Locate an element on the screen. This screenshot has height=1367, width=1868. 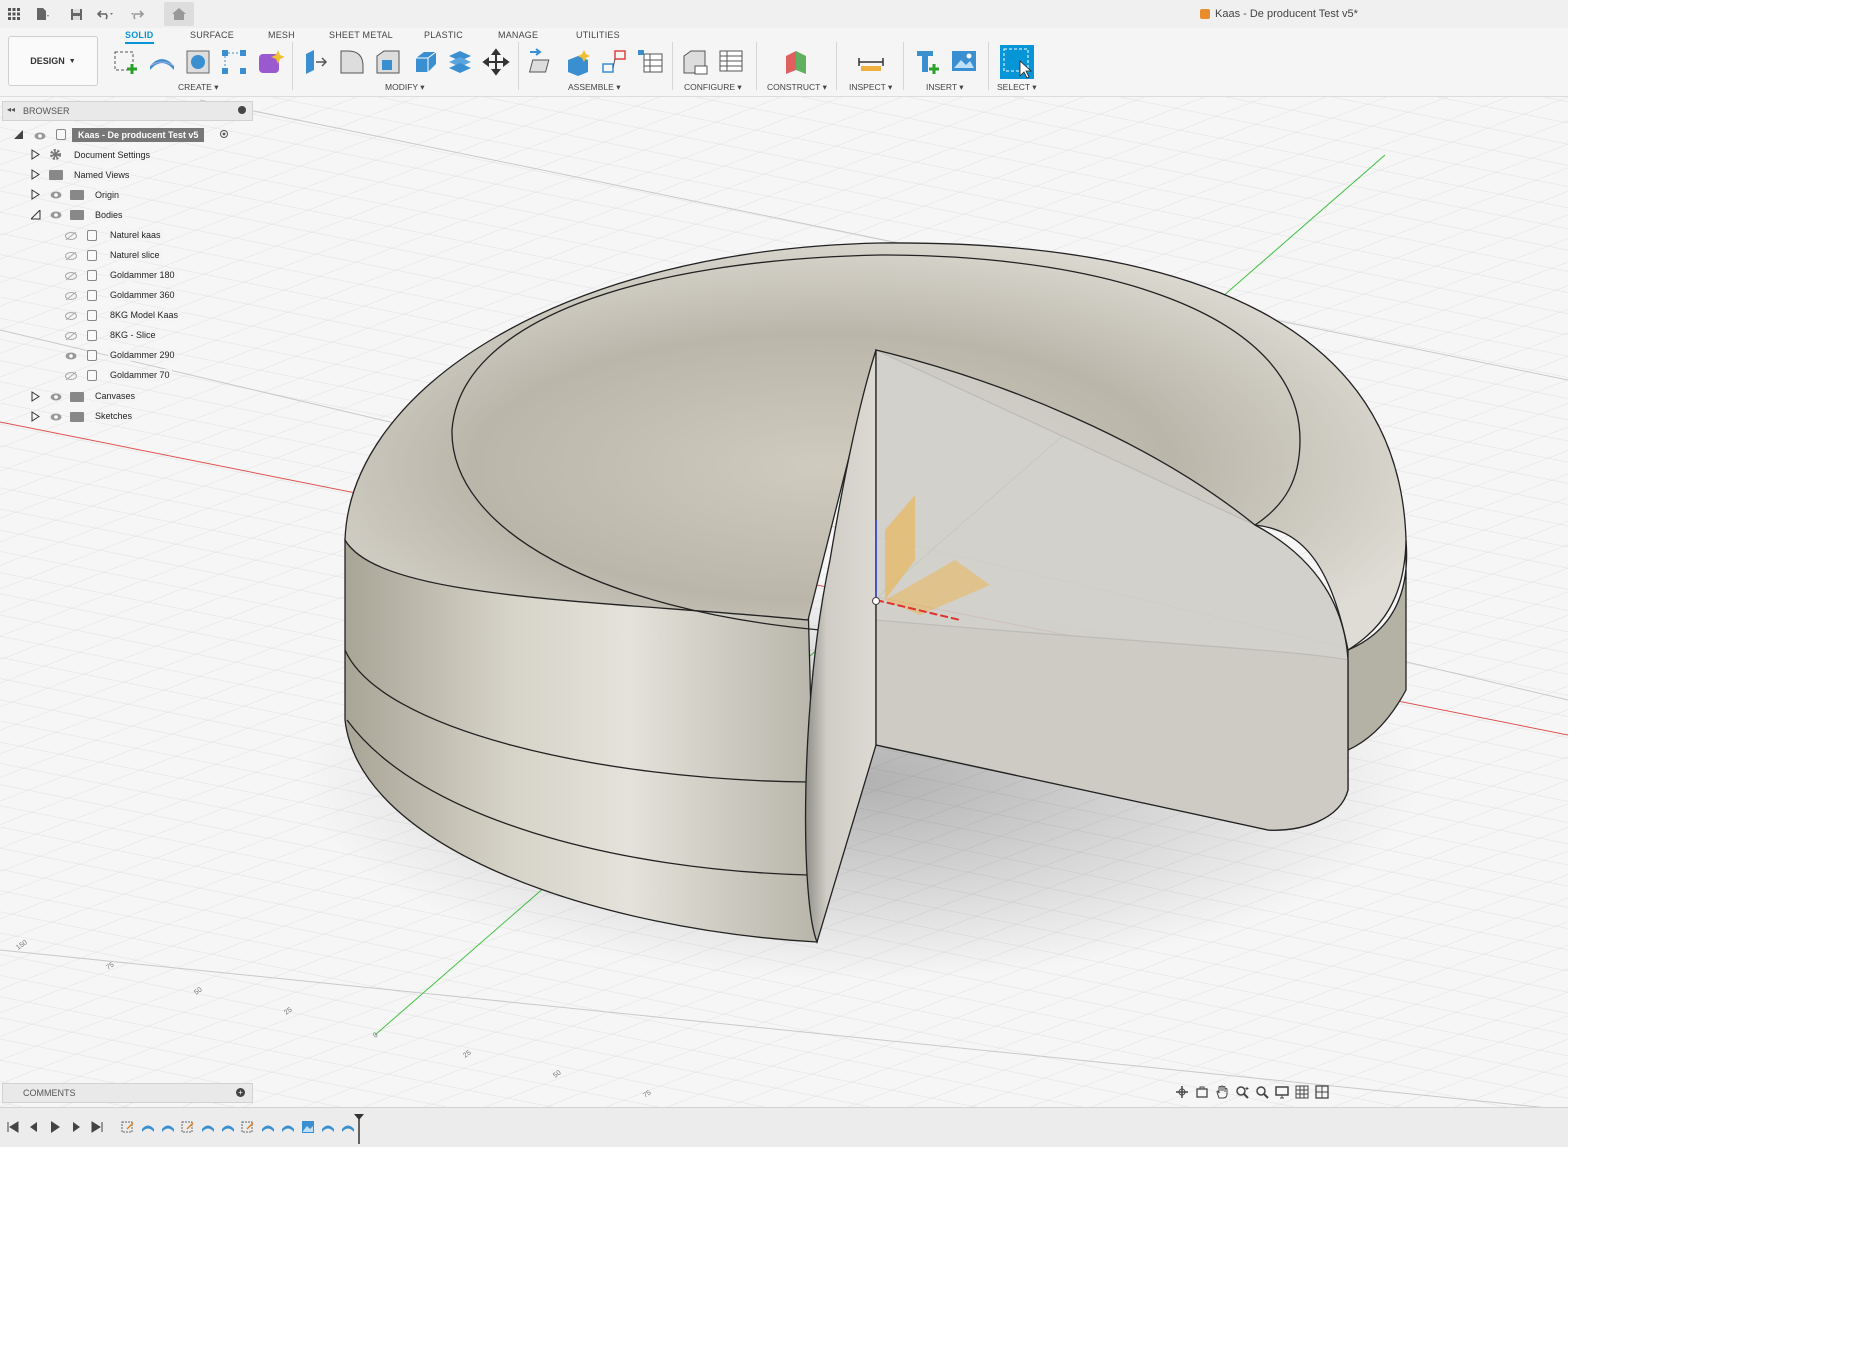
tab-sheet-metal: SHEET METAL is located at coordinates (361, 35).